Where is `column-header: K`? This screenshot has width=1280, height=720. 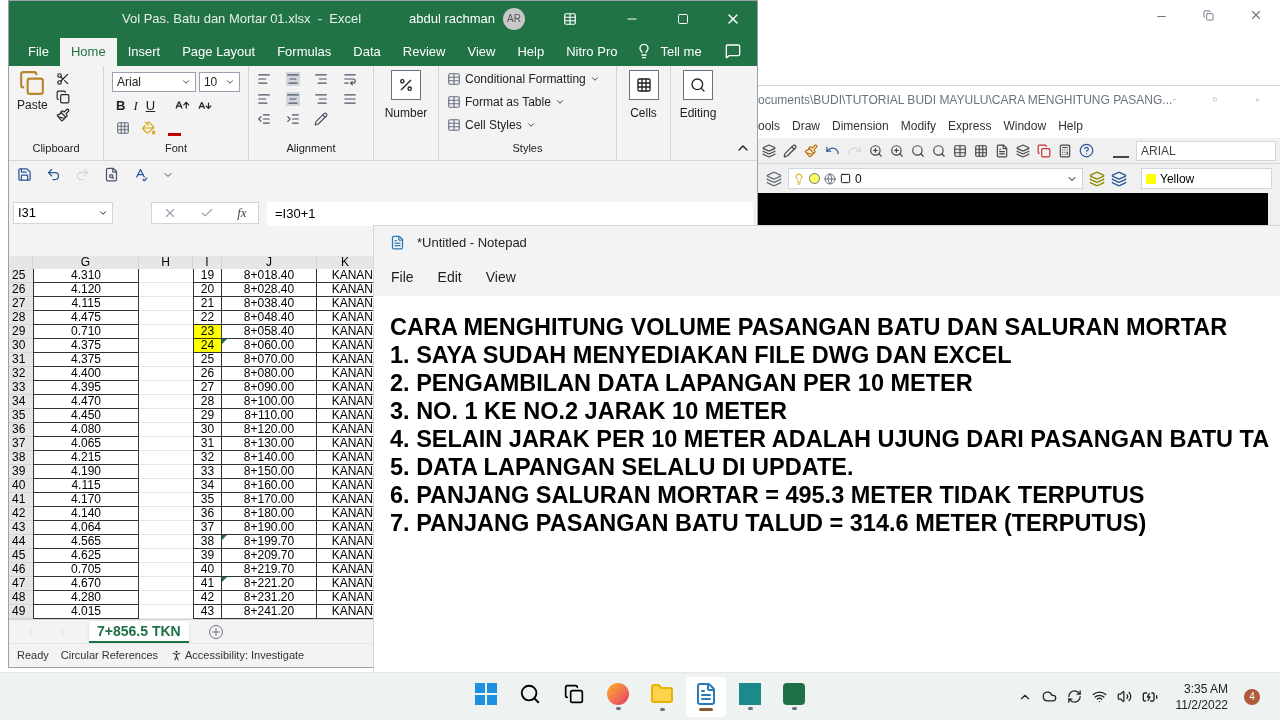
column-header: K is located at coordinates (345, 262).